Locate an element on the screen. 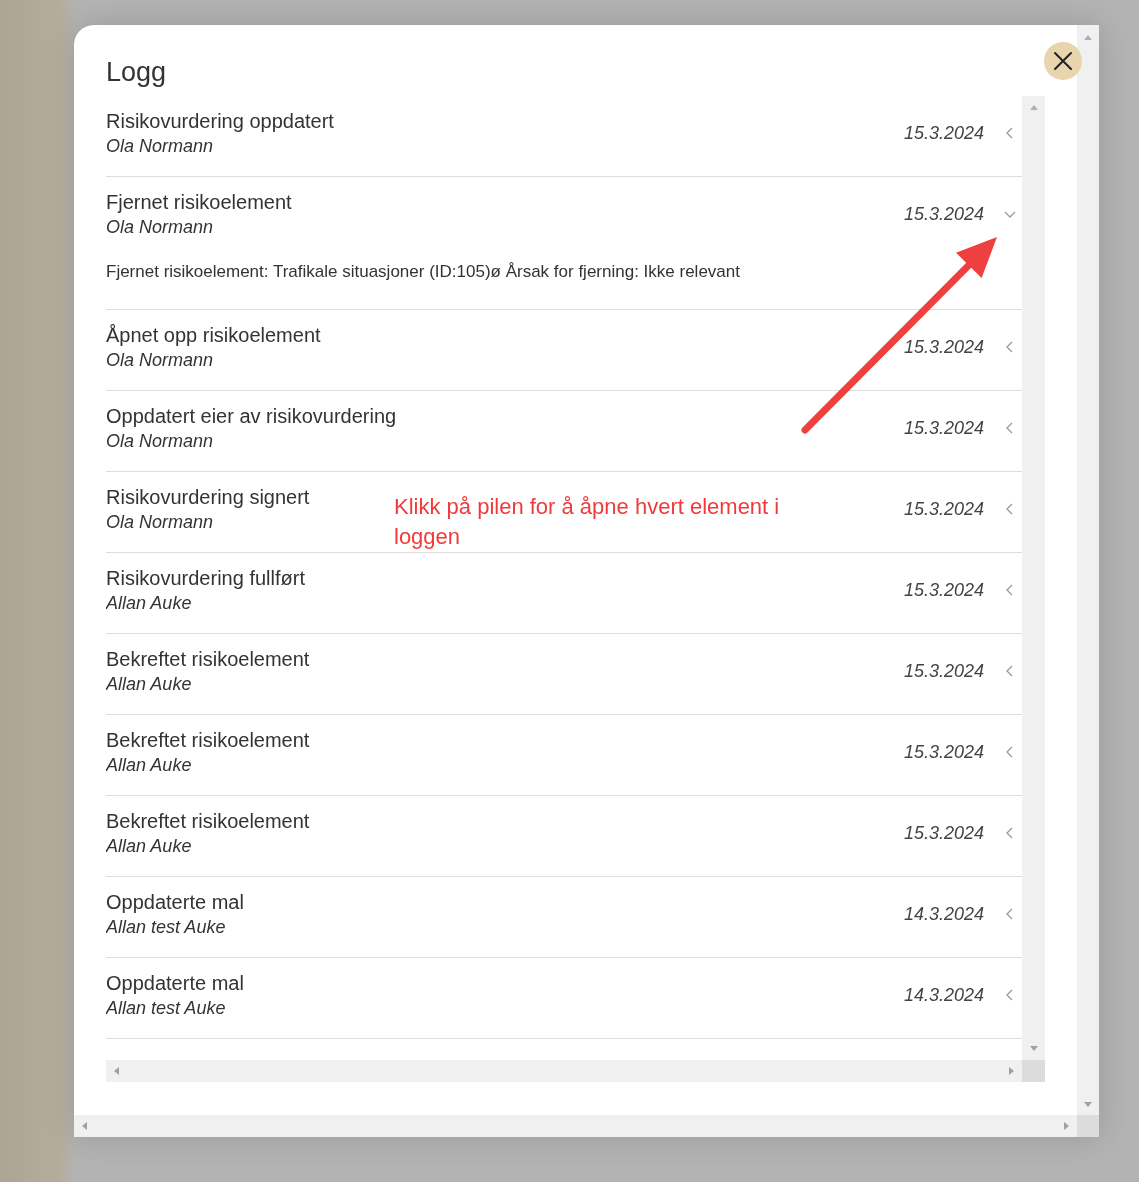  entry-title: Risikovurdering fullført is located at coordinates (205, 578).